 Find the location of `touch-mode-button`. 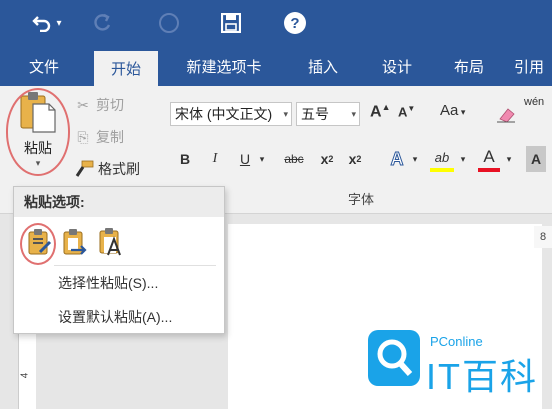

touch-mode-button is located at coordinates (169, 23).